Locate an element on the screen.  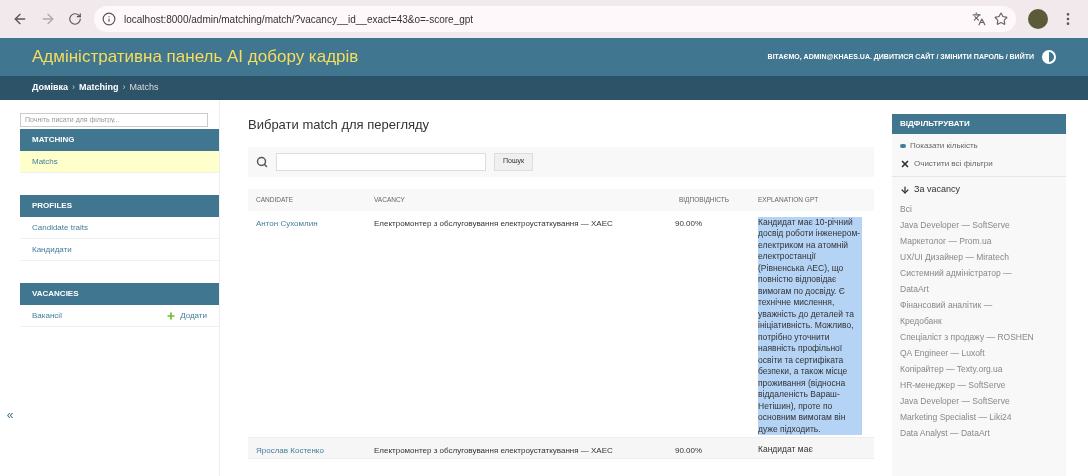
profile-avatar is located at coordinates (1038, 19).